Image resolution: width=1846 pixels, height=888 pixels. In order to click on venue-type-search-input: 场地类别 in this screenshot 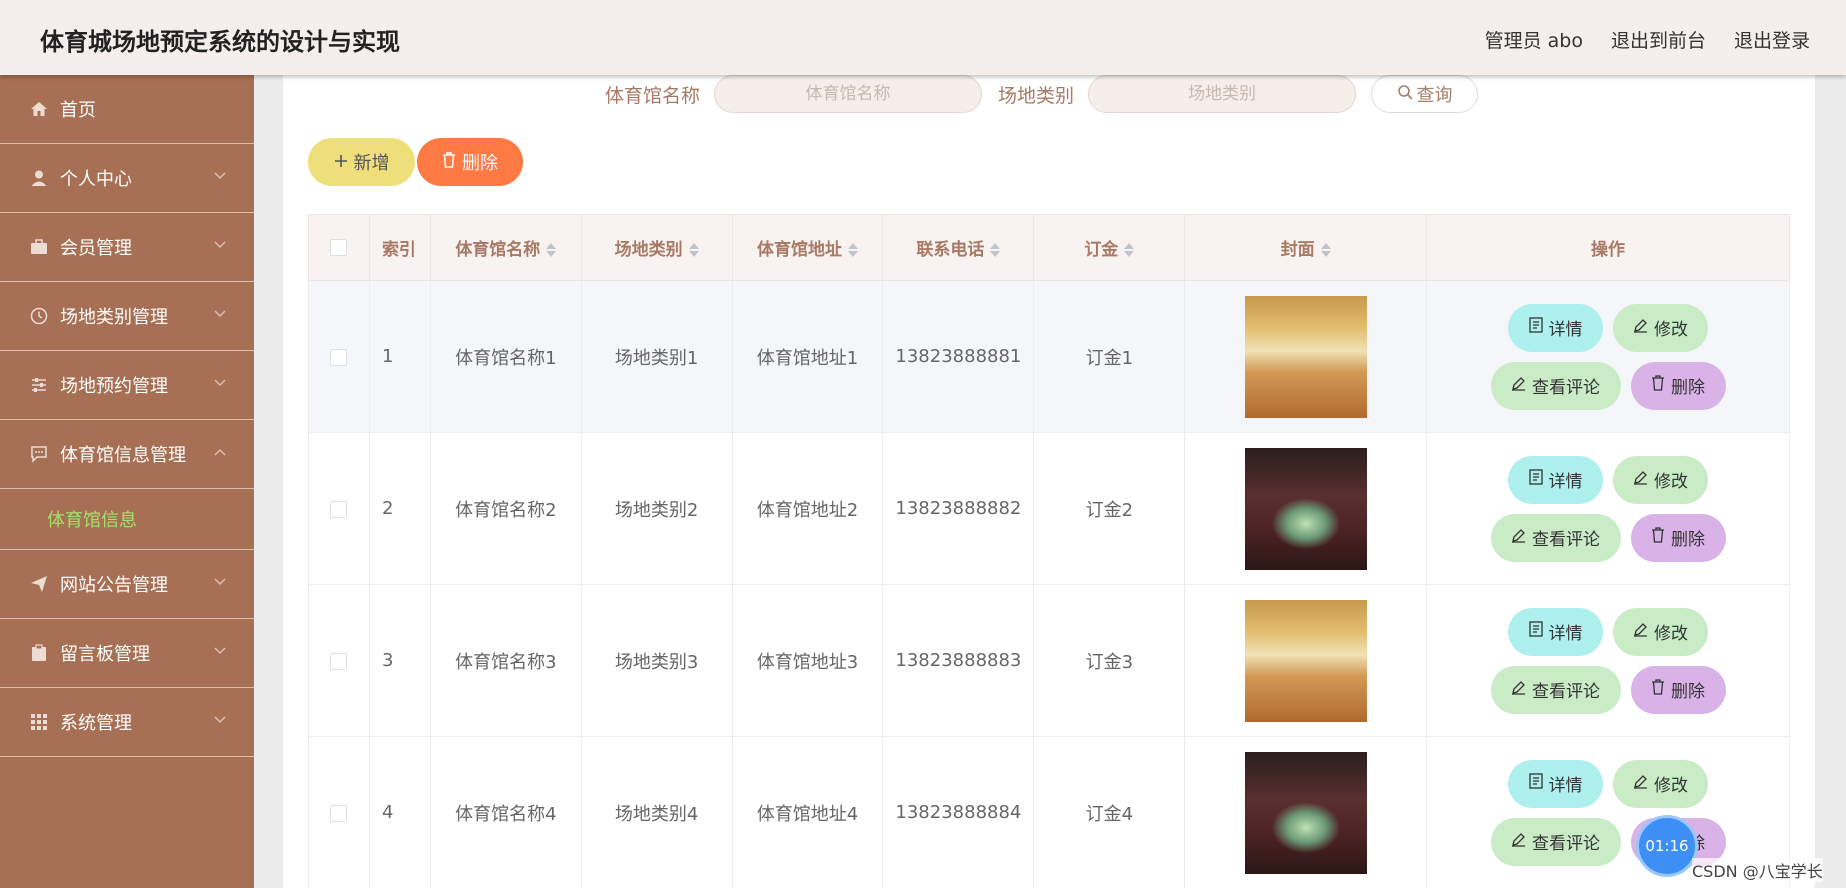, I will do `click(1222, 94)`.